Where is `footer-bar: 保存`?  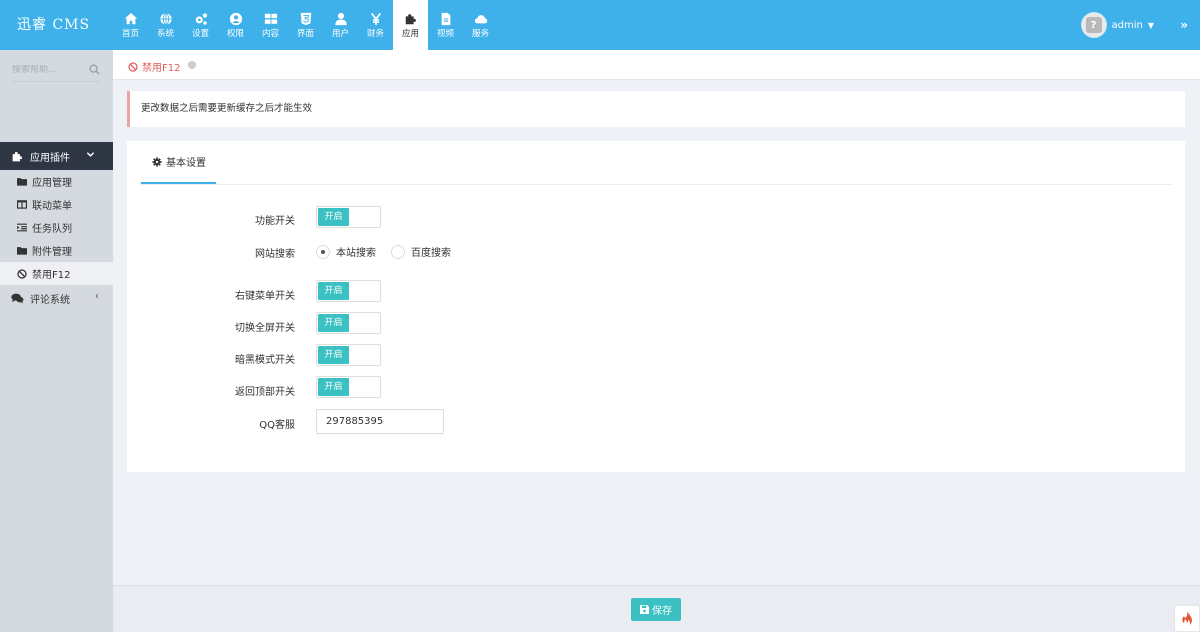
footer-bar: 保存 is located at coordinates (656, 608).